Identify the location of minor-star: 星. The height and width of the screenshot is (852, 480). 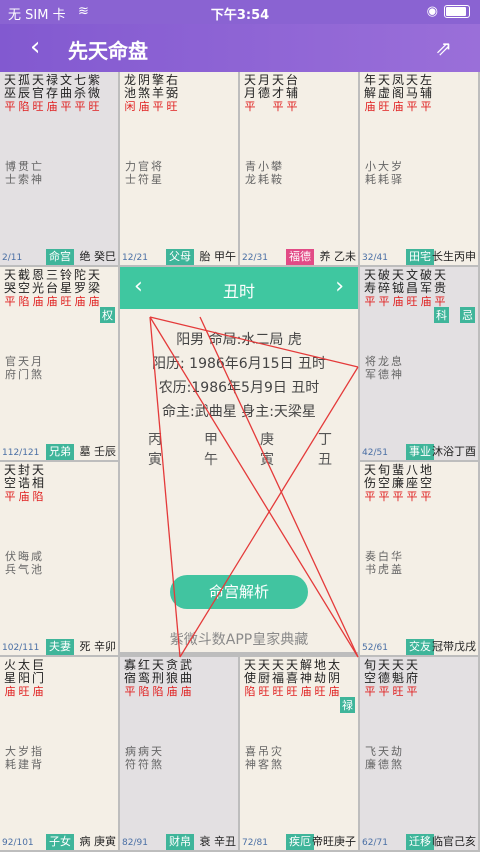
(156, 179).